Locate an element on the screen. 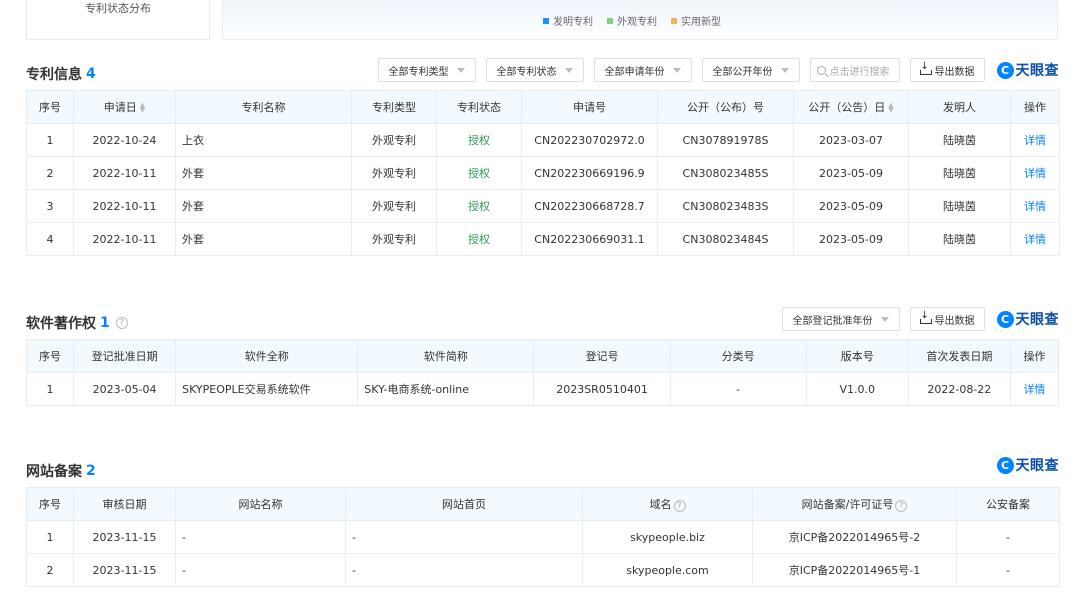 This screenshot has width=1080, height=613. software-toolbar: 全部登记批准年份 导出数据 C 天眼查 is located at coordinates (920, 319).